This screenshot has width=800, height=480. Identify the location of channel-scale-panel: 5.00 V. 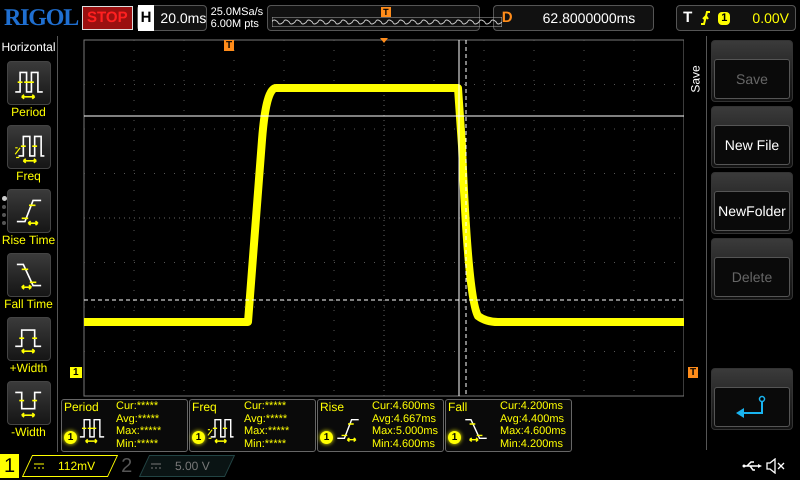
(187, 466).